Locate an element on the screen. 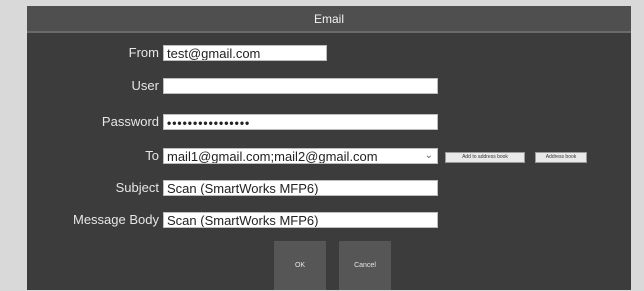 The image size is (644, 291). to-value: mail1@gmail.com;mail2@gmail.com is located at coordinates (272, 156).